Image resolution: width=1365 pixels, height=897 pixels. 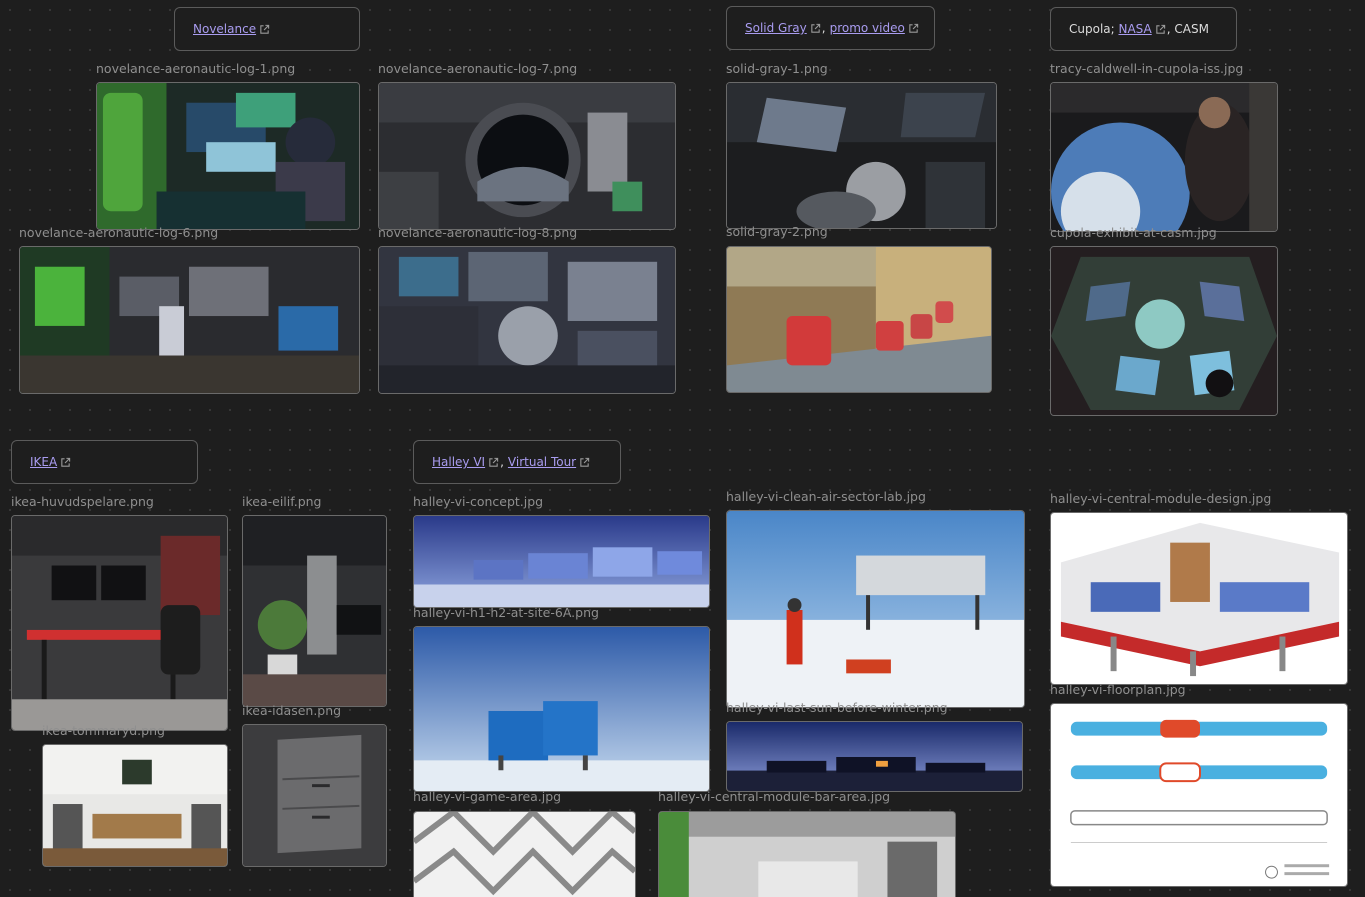 I want to click on reed-marsh-photo, so click(x=859, y=319).